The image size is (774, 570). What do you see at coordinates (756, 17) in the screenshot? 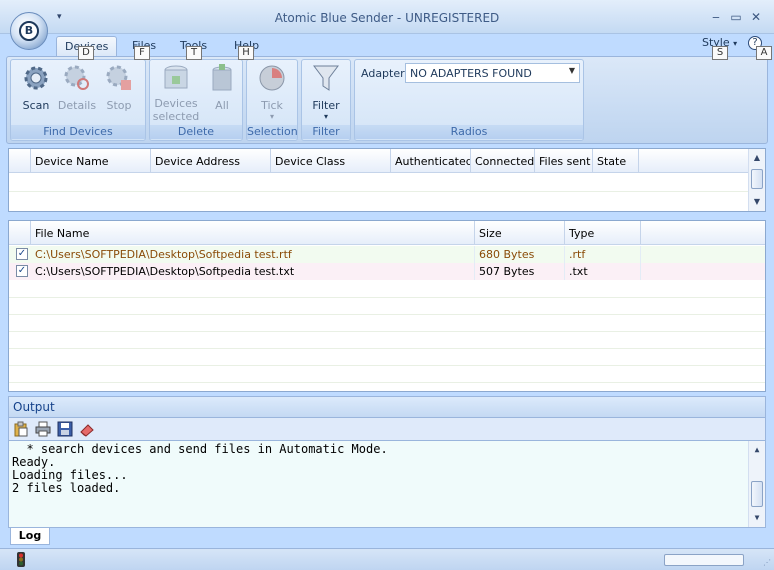
I see `close-button: ✕` at bounding box center [756, 17].